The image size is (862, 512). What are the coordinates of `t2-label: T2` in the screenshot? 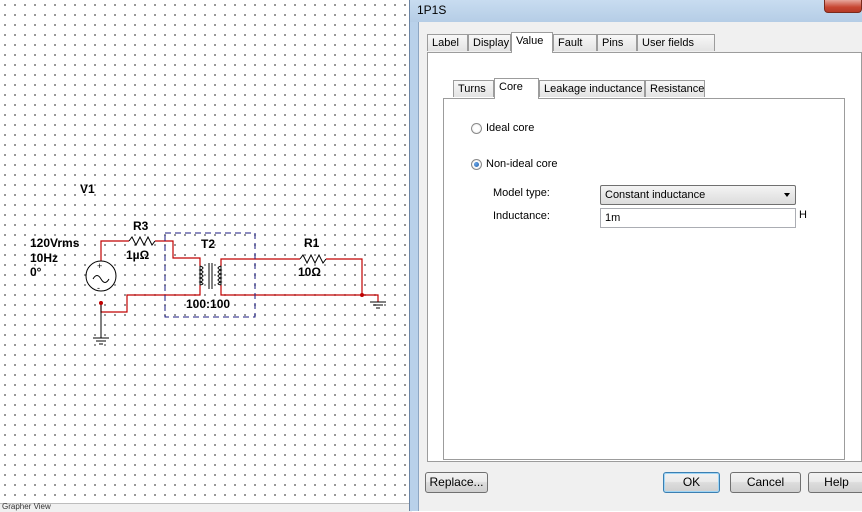 It's located at (208, 244).